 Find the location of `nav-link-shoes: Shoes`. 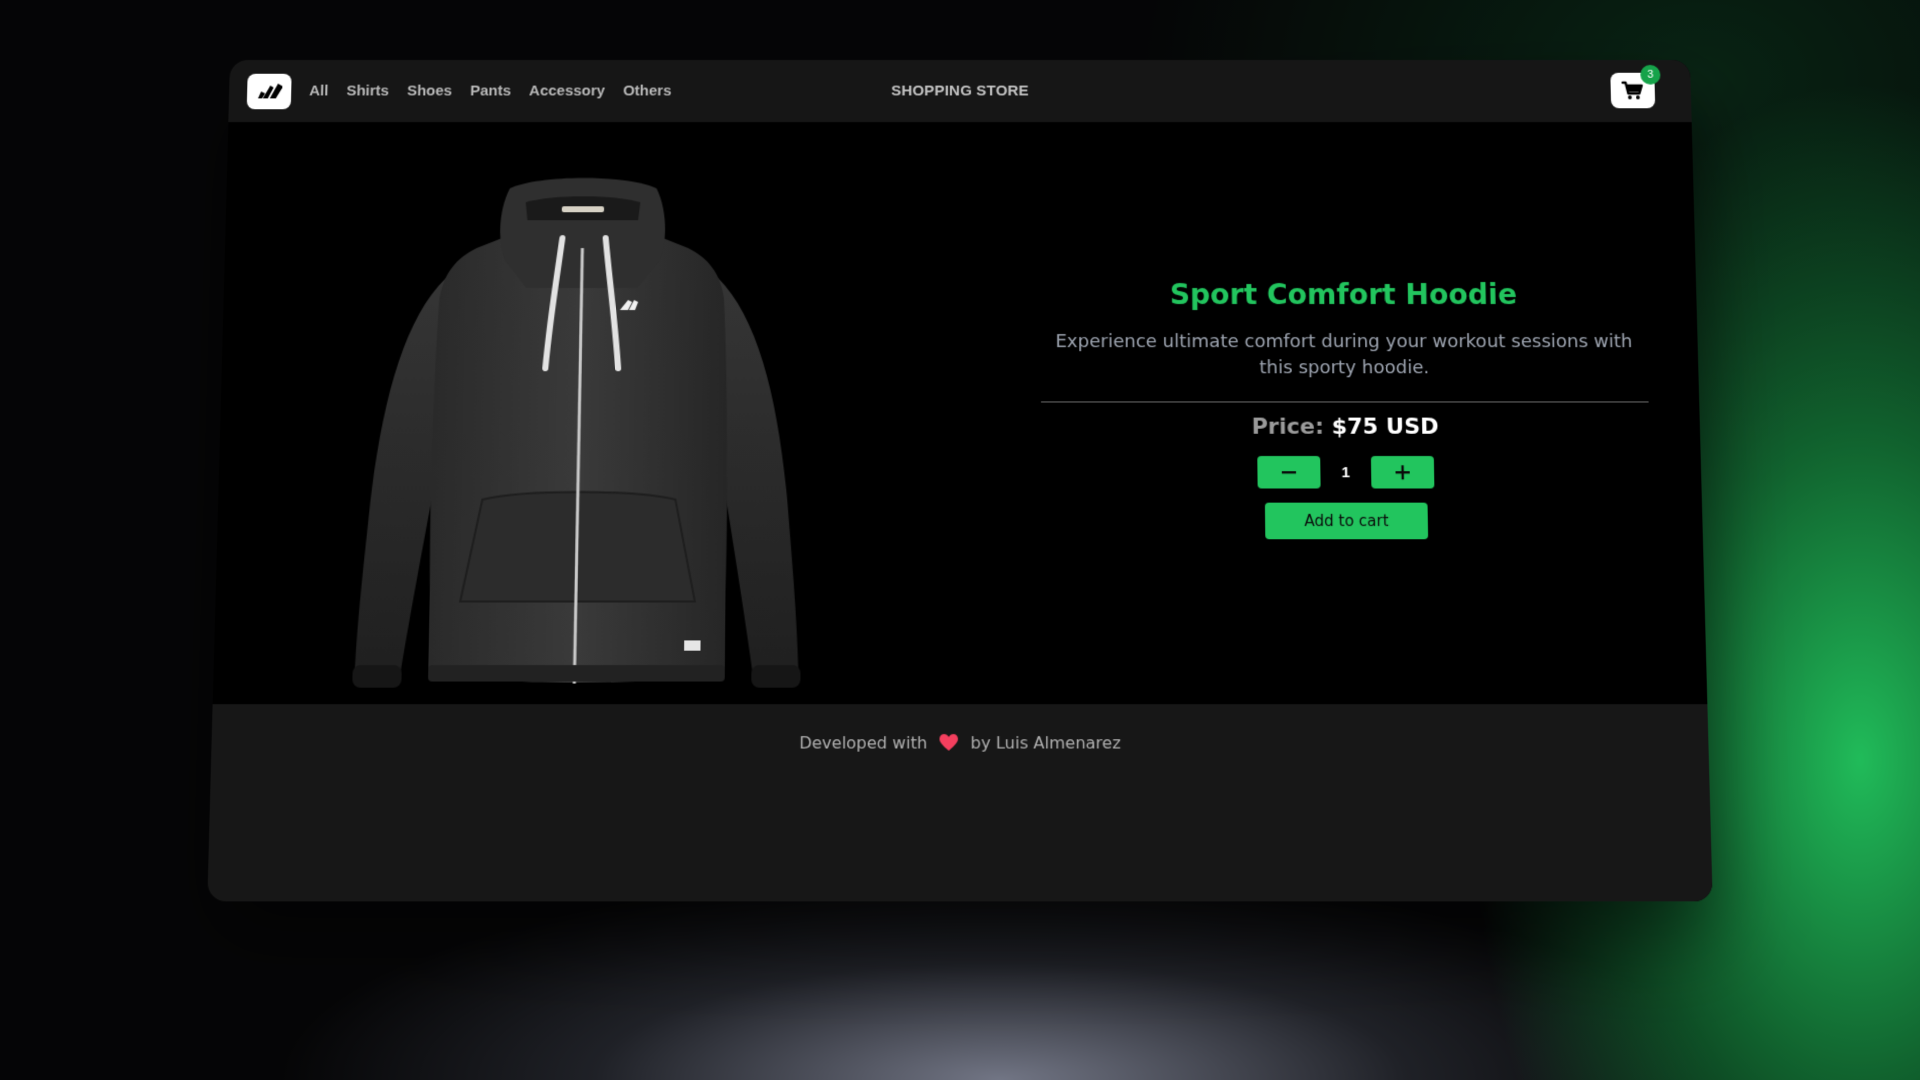

nav-link-shoes: Shoes is located at coordinates (429, 91).